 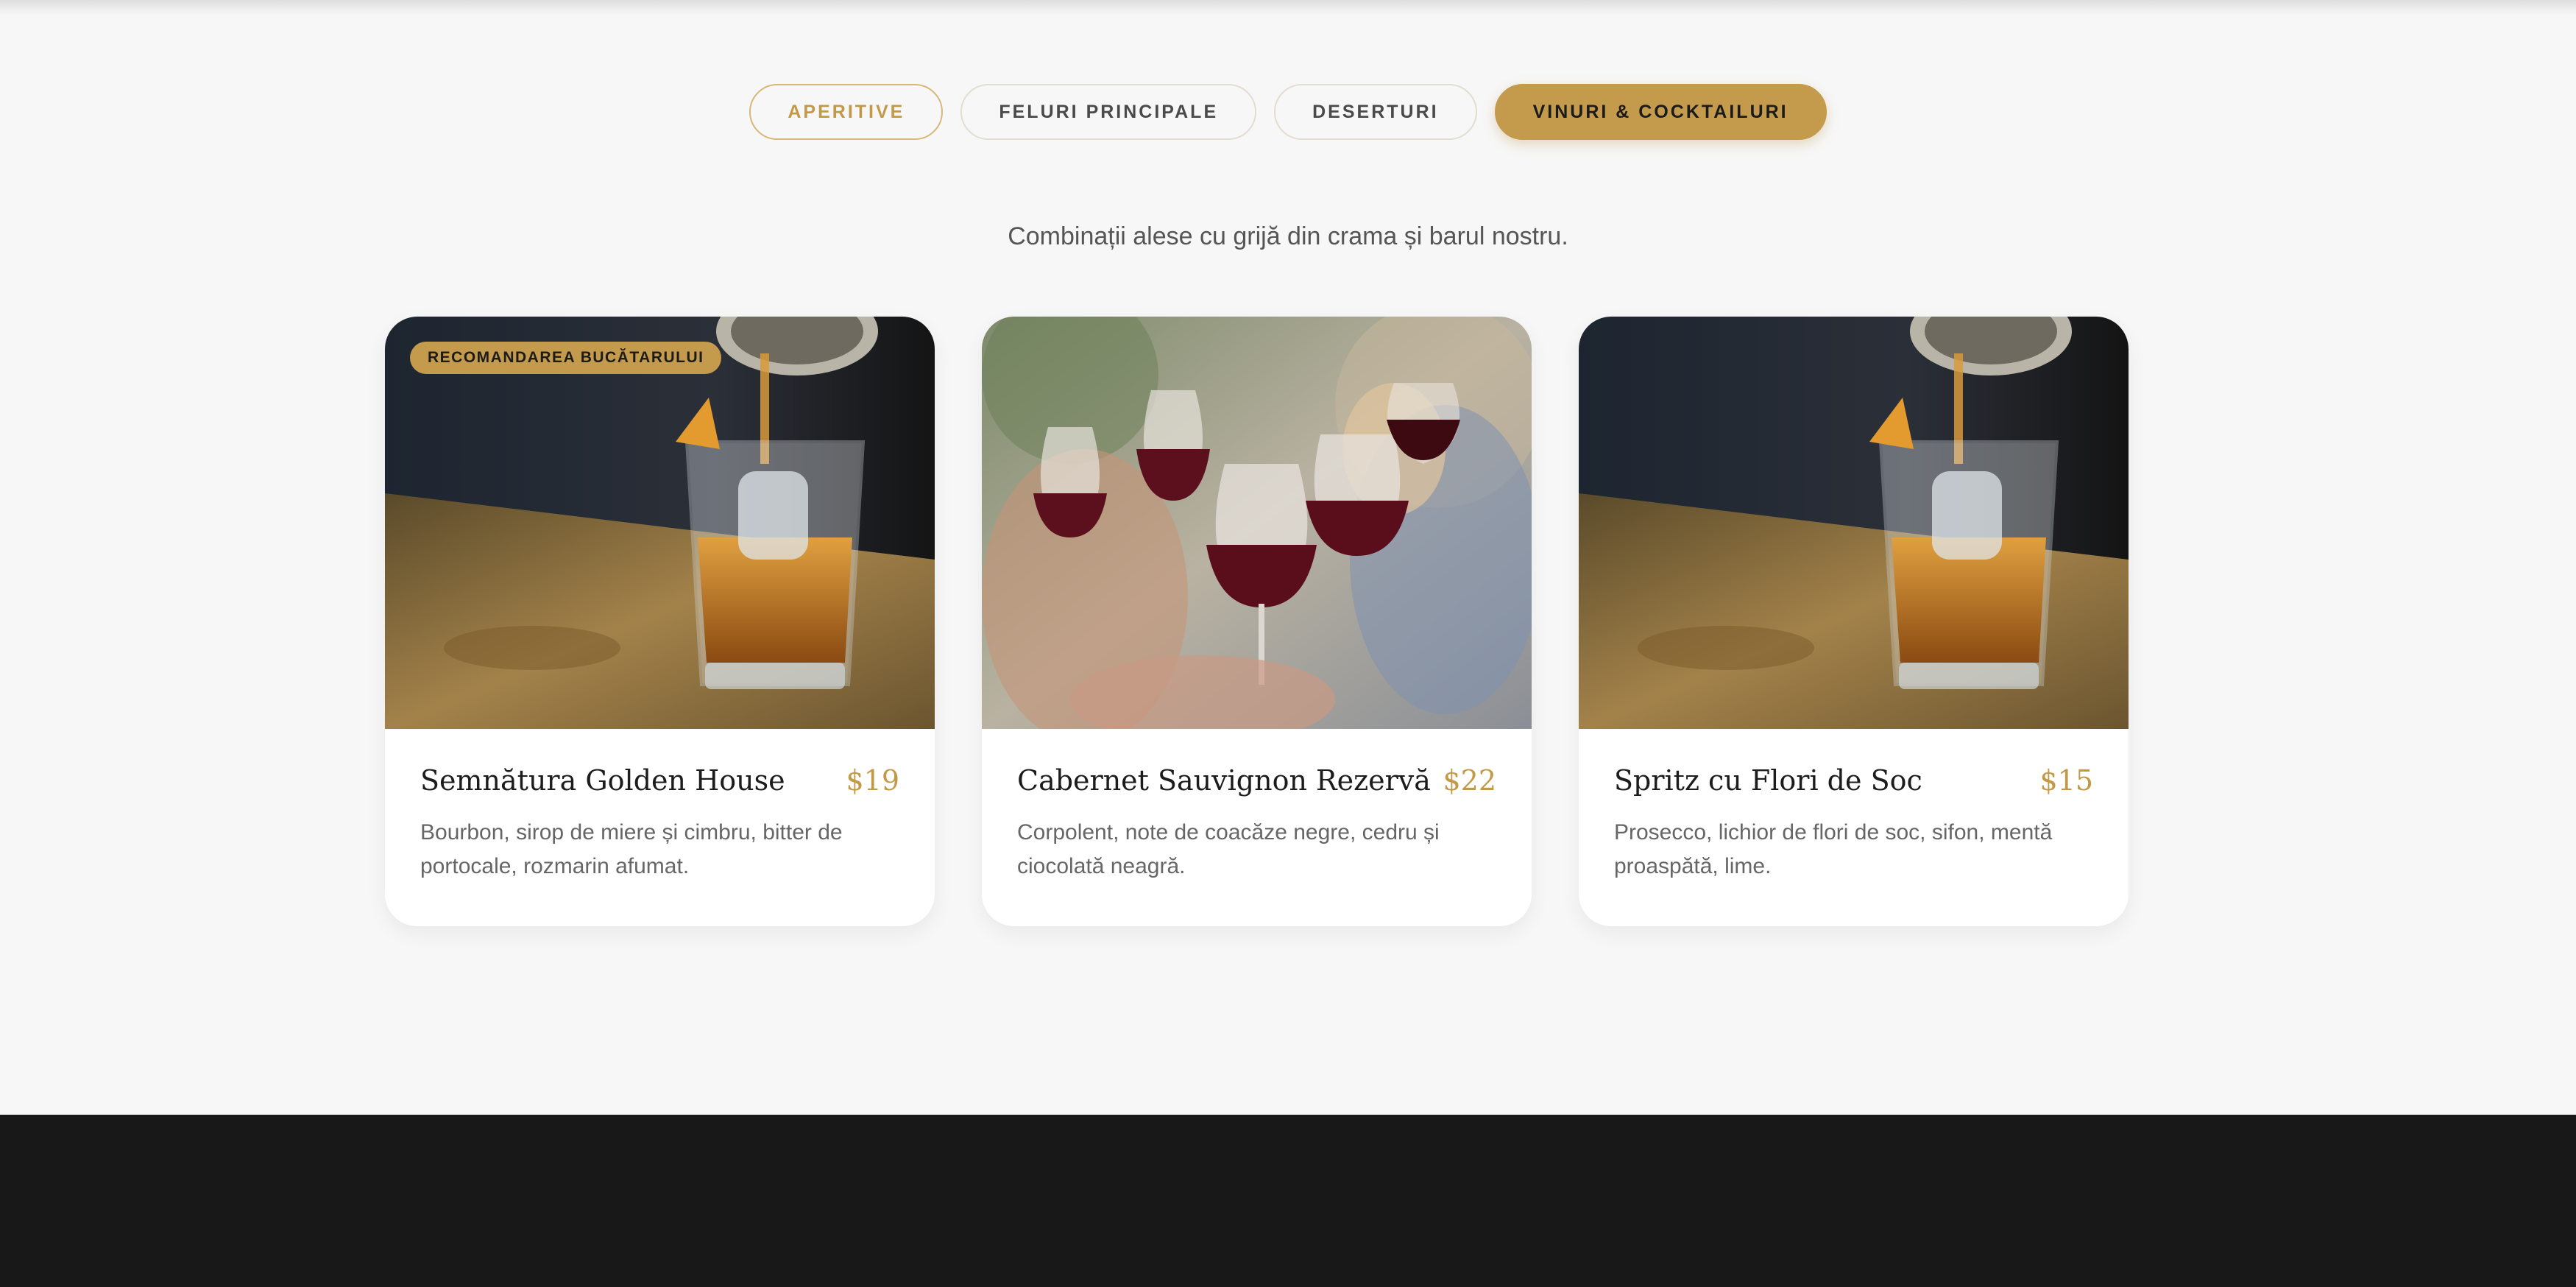 What do you see at coordinates (1257, 523) in the screenshot?
I see `red-wine-toast-photo` at bounding box center [1257, 523].